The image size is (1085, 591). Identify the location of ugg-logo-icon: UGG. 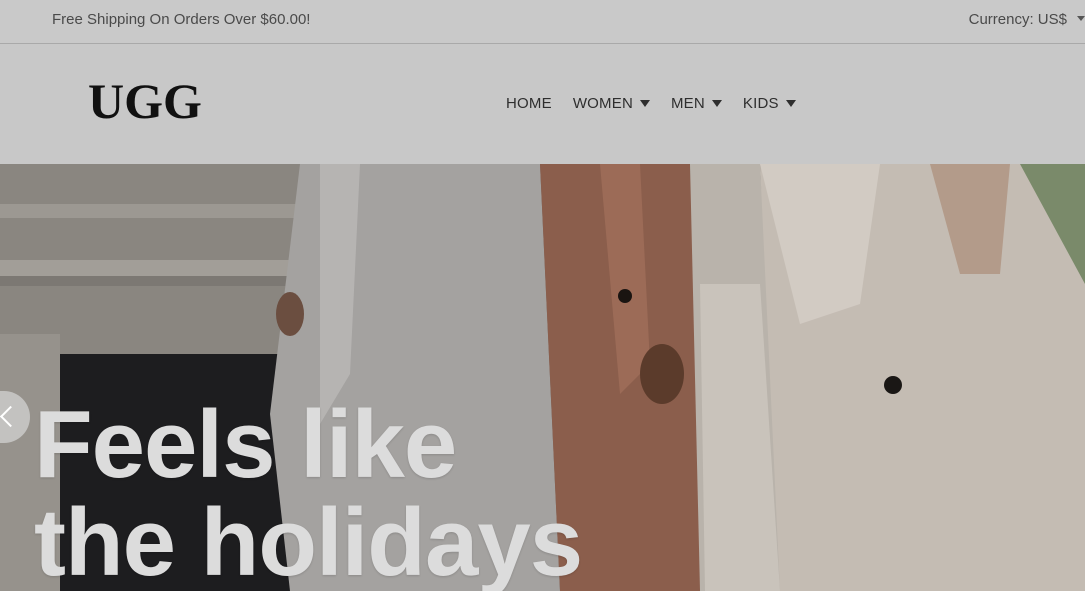
(145, 101).